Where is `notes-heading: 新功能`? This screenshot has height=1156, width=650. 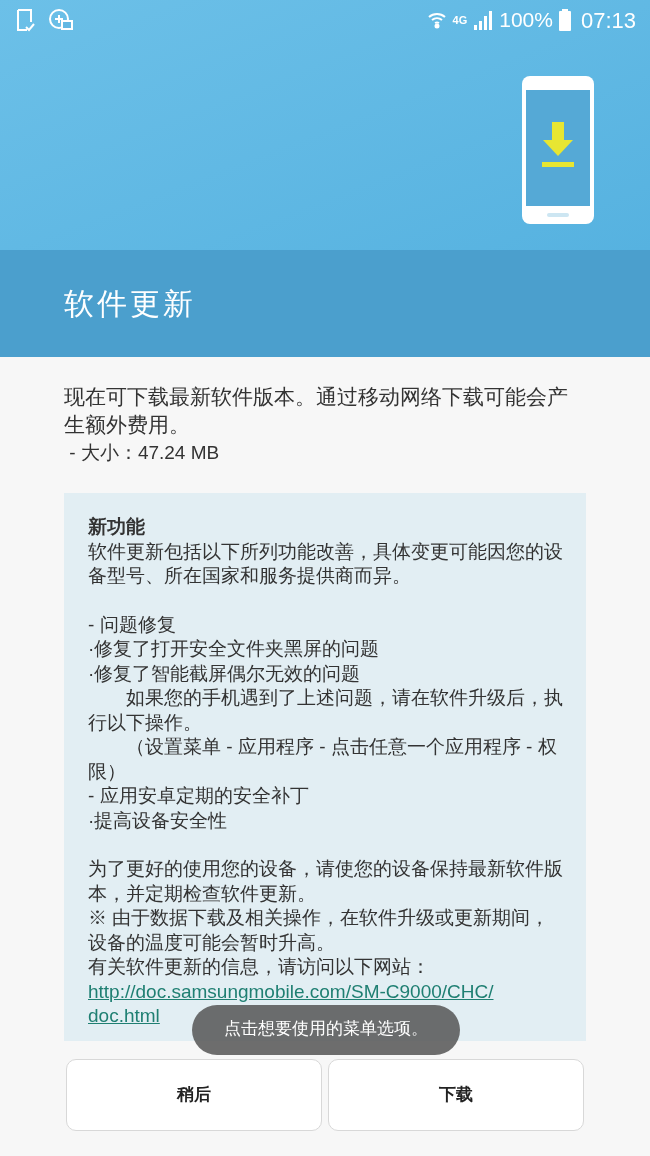 notes-heading: 新功能 is located at coordinates (117, 527).